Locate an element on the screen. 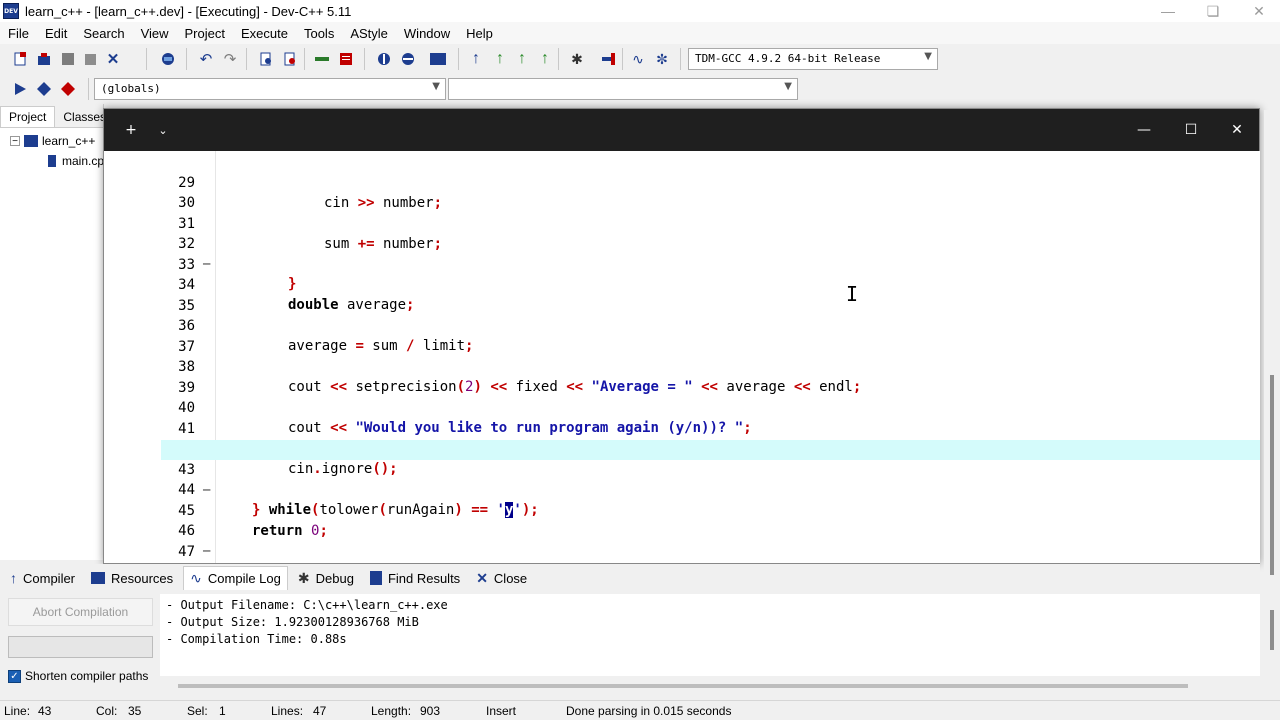 This screenshot has width=1280, height=720. tab-compiler: ↑ Compiler is located at coordinates (42, 578).